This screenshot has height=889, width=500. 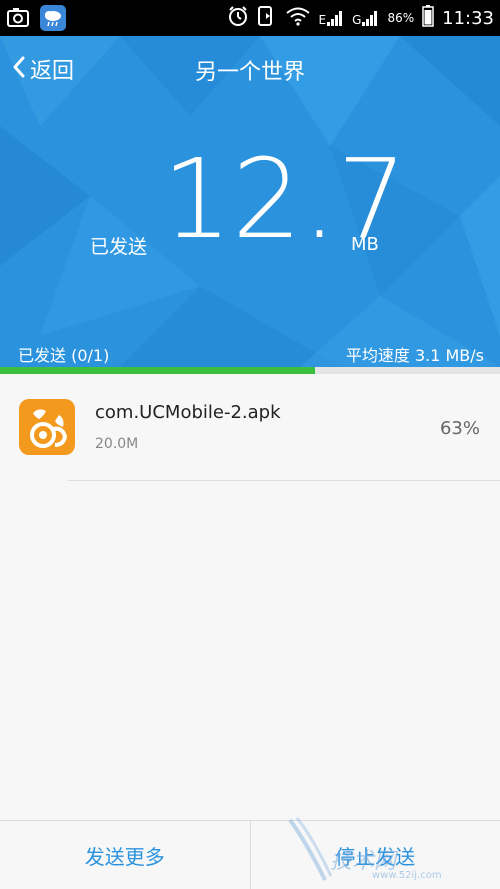 What do you see at coordinates (232, 199) in the screenshot?
I see `sent-amount-integer: 12` at bounding box center [232, 199].